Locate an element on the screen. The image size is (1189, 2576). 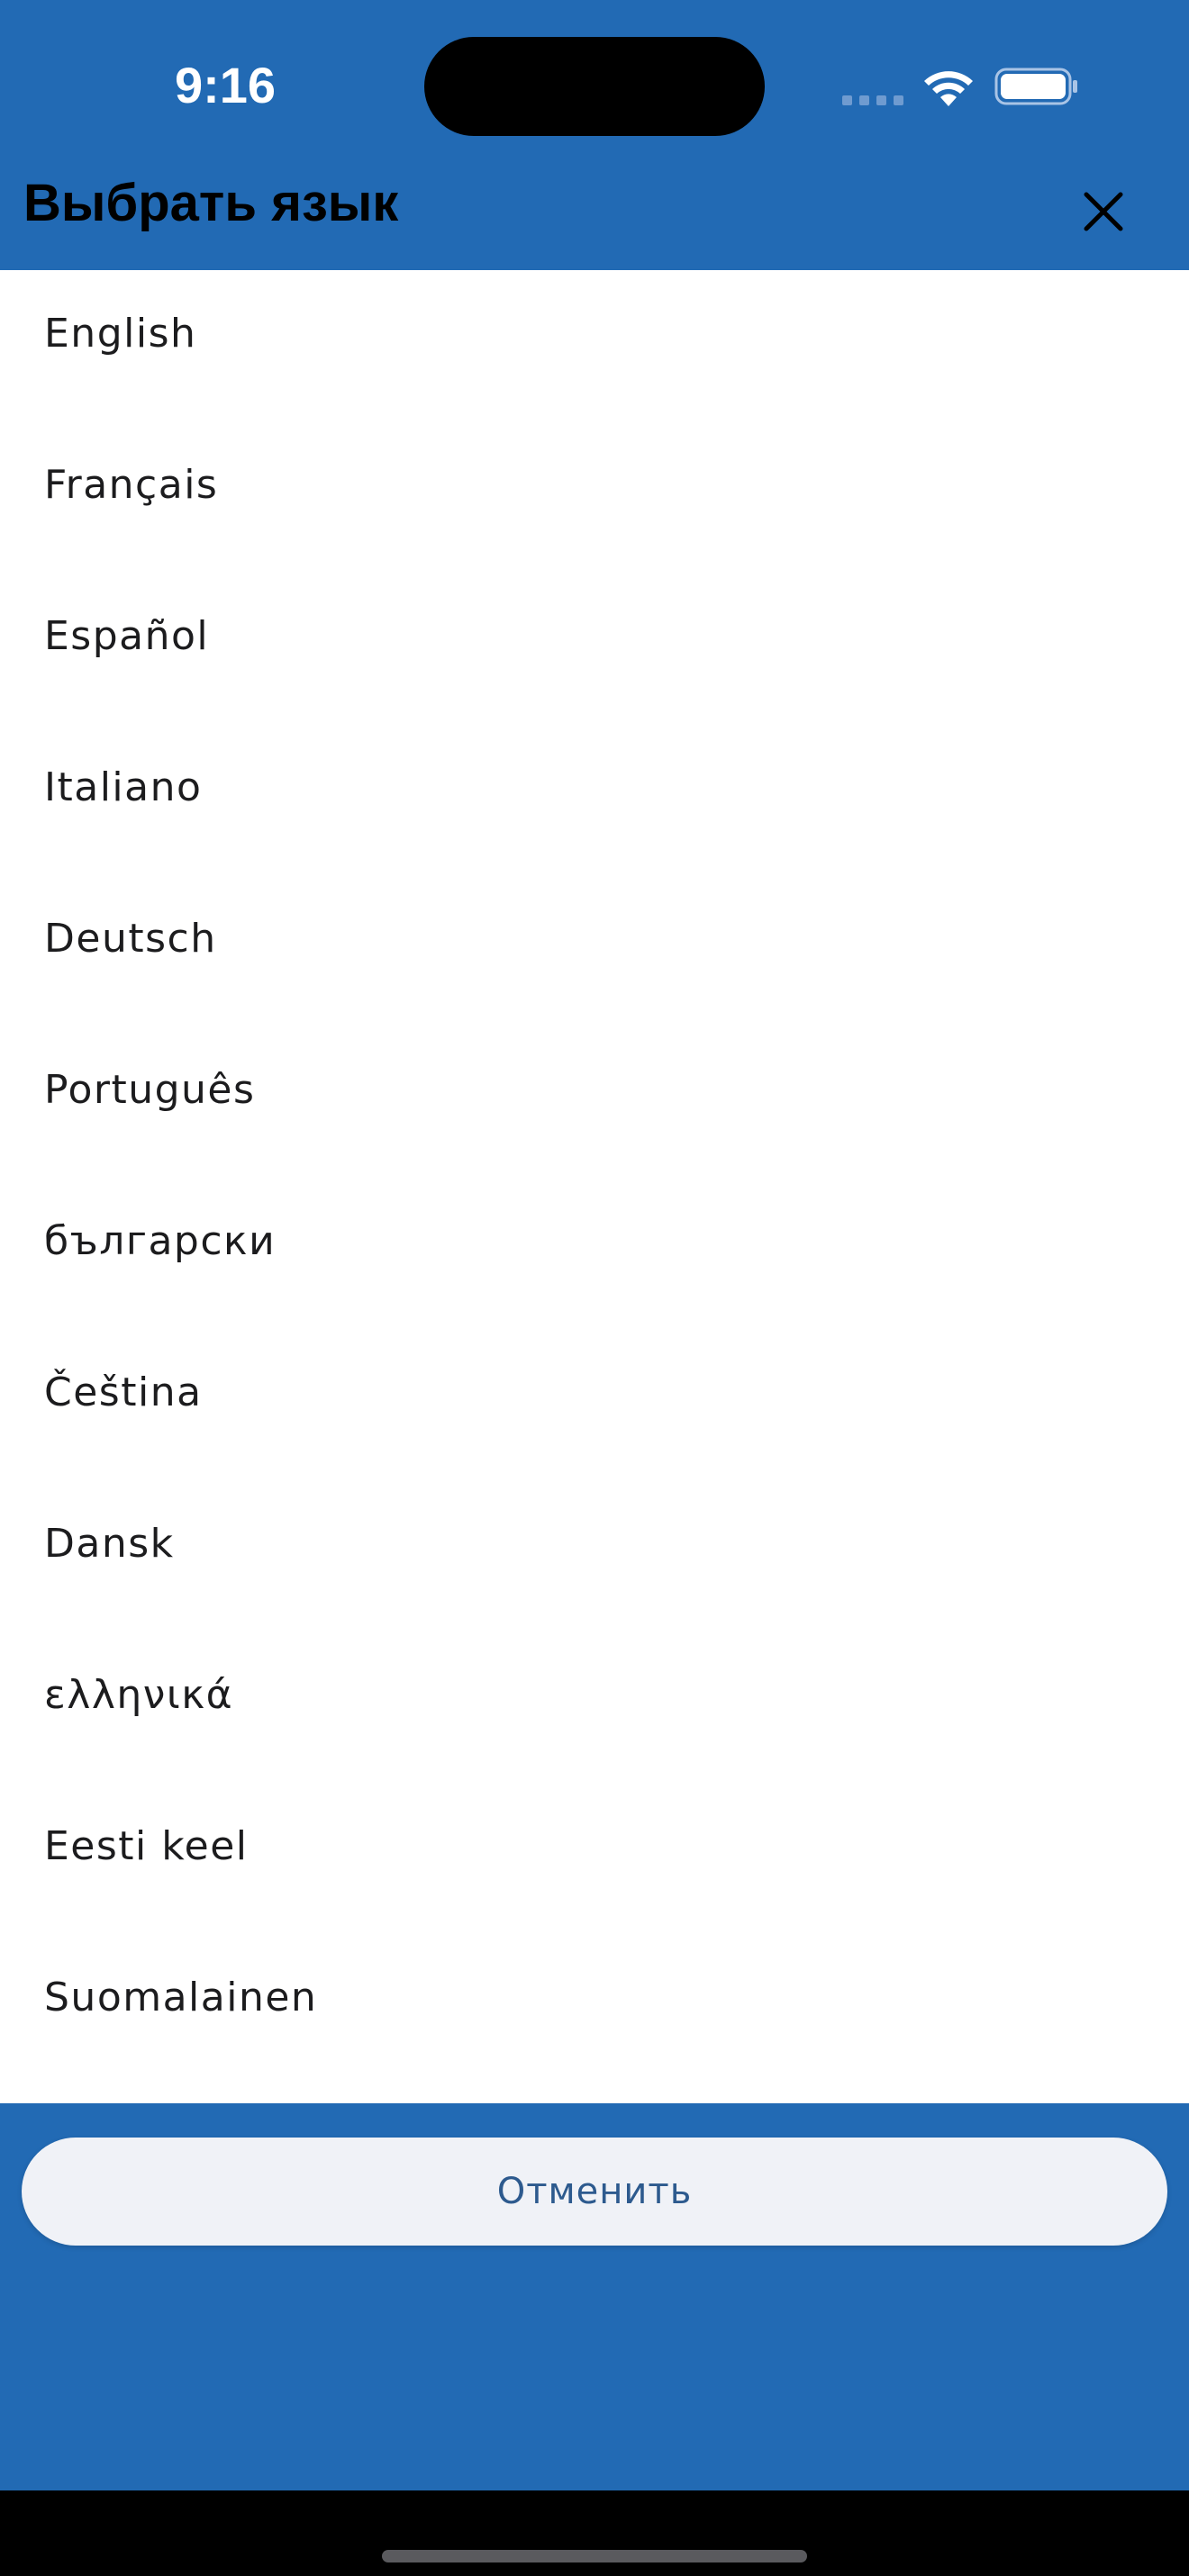
language-option-bulgarian: български is located at coordinates (594, 1253).